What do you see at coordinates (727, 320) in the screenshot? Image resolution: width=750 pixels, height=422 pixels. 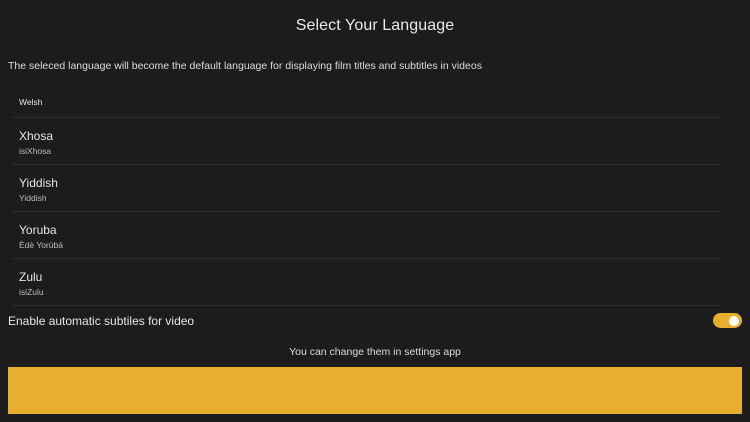 I see `auto-subtitles-toggle` at bounding box center [727, 320].